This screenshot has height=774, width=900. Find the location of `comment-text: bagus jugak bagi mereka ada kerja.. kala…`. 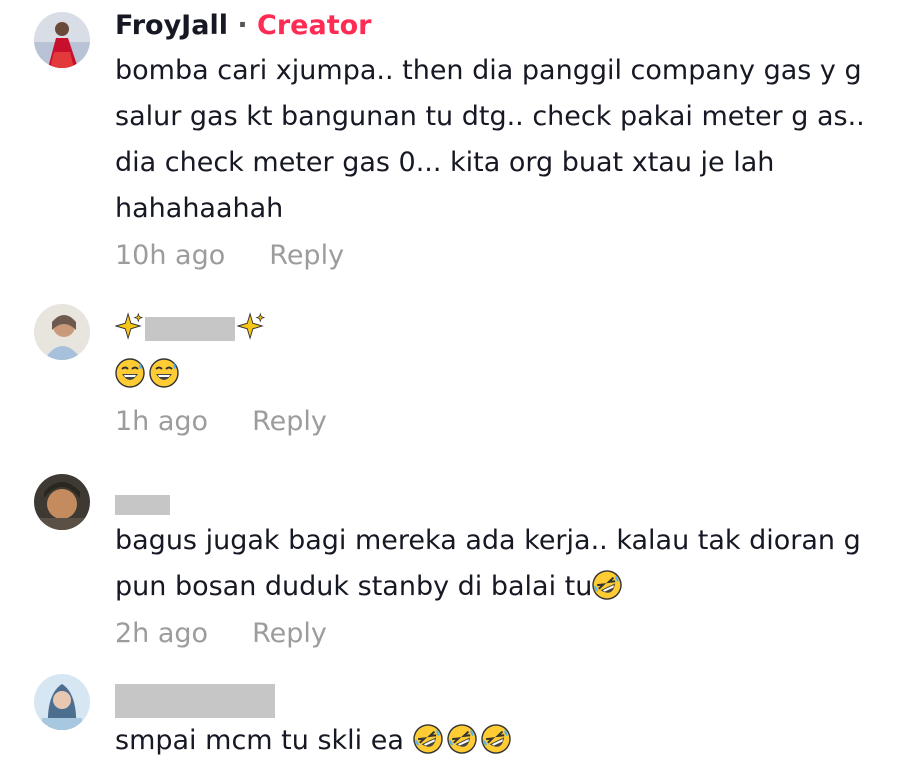

comment-text: bagus jugak bagi mereka ada kerja.. kala… is located at coordinates (497, 564).